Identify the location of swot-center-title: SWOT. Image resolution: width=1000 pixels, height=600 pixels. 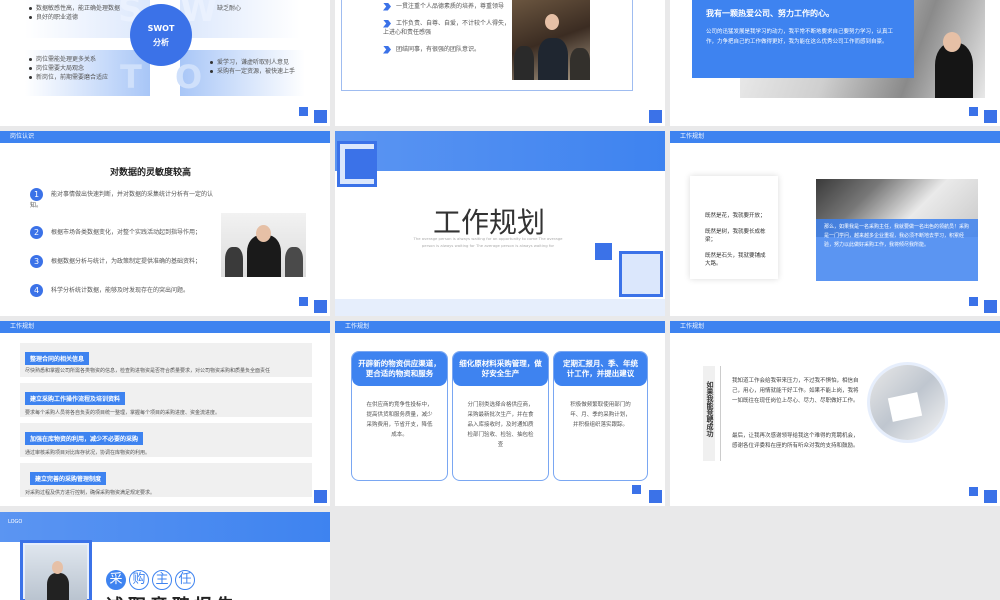
(161, 28).